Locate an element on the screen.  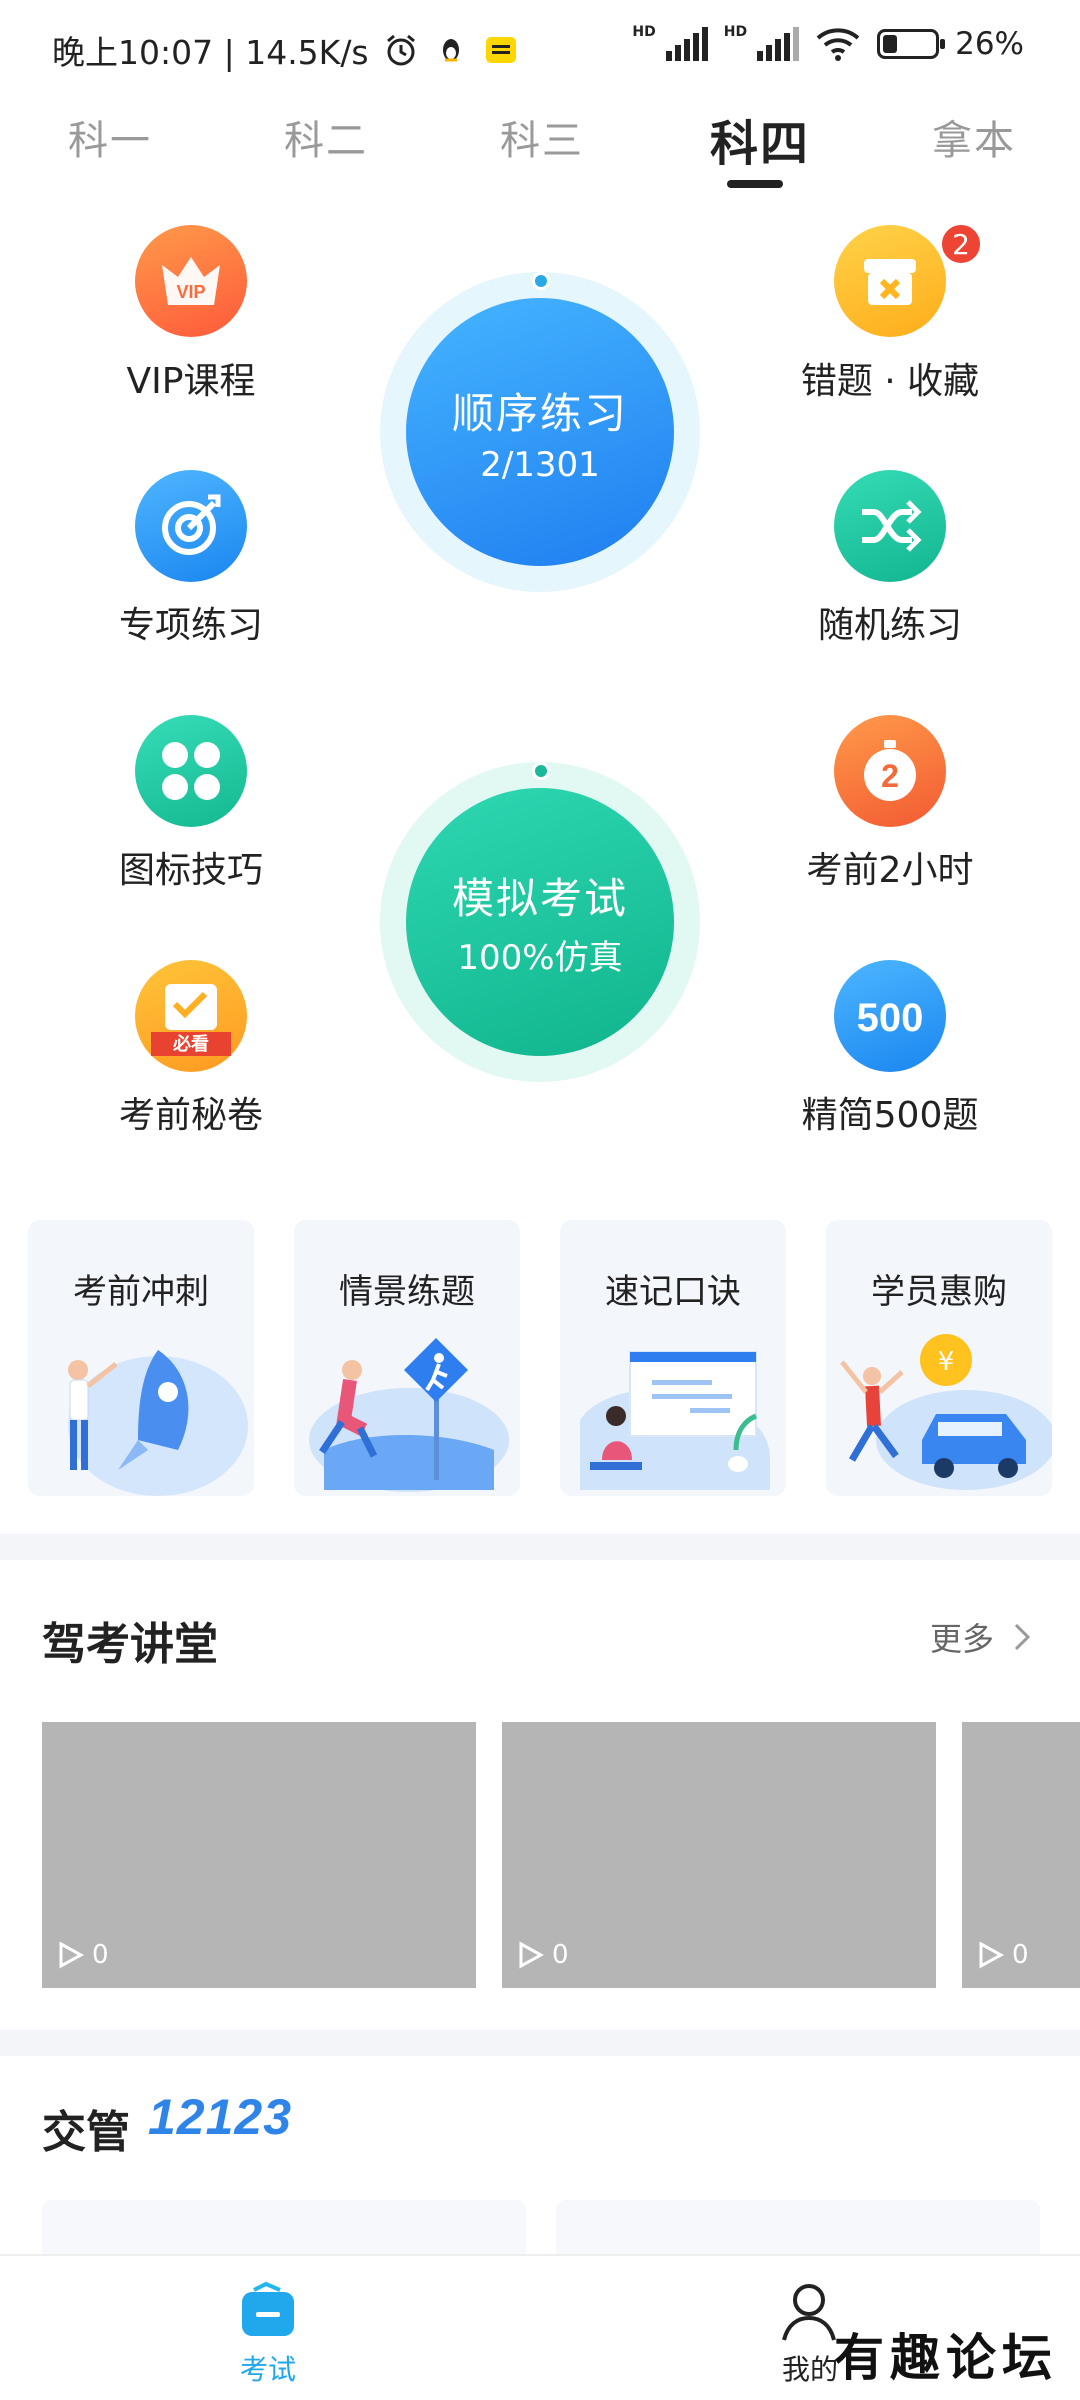
tab-get-license: 拿本 is located at coordinates (974, 137).